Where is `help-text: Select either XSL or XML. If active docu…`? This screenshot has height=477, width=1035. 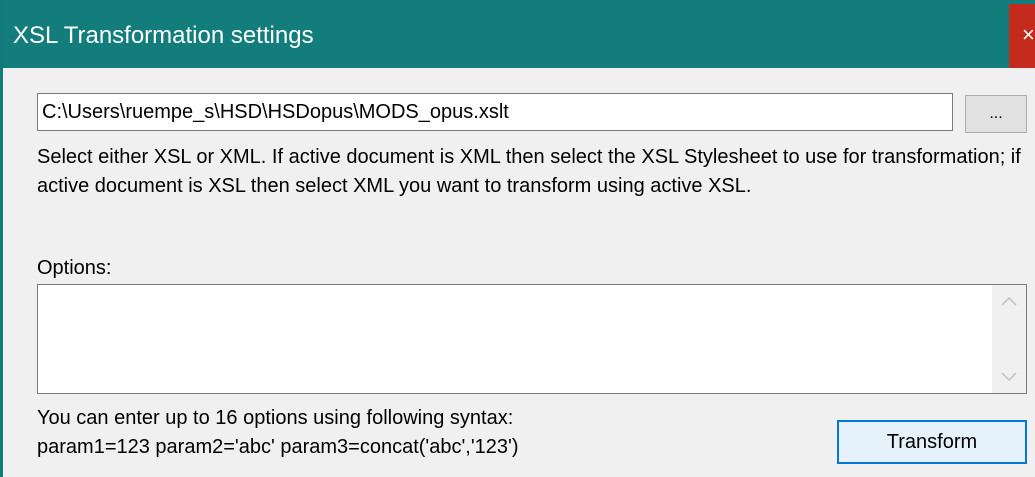
help-text: Select either XSL or XML. If active docu… is located at coordinates (529, 171).